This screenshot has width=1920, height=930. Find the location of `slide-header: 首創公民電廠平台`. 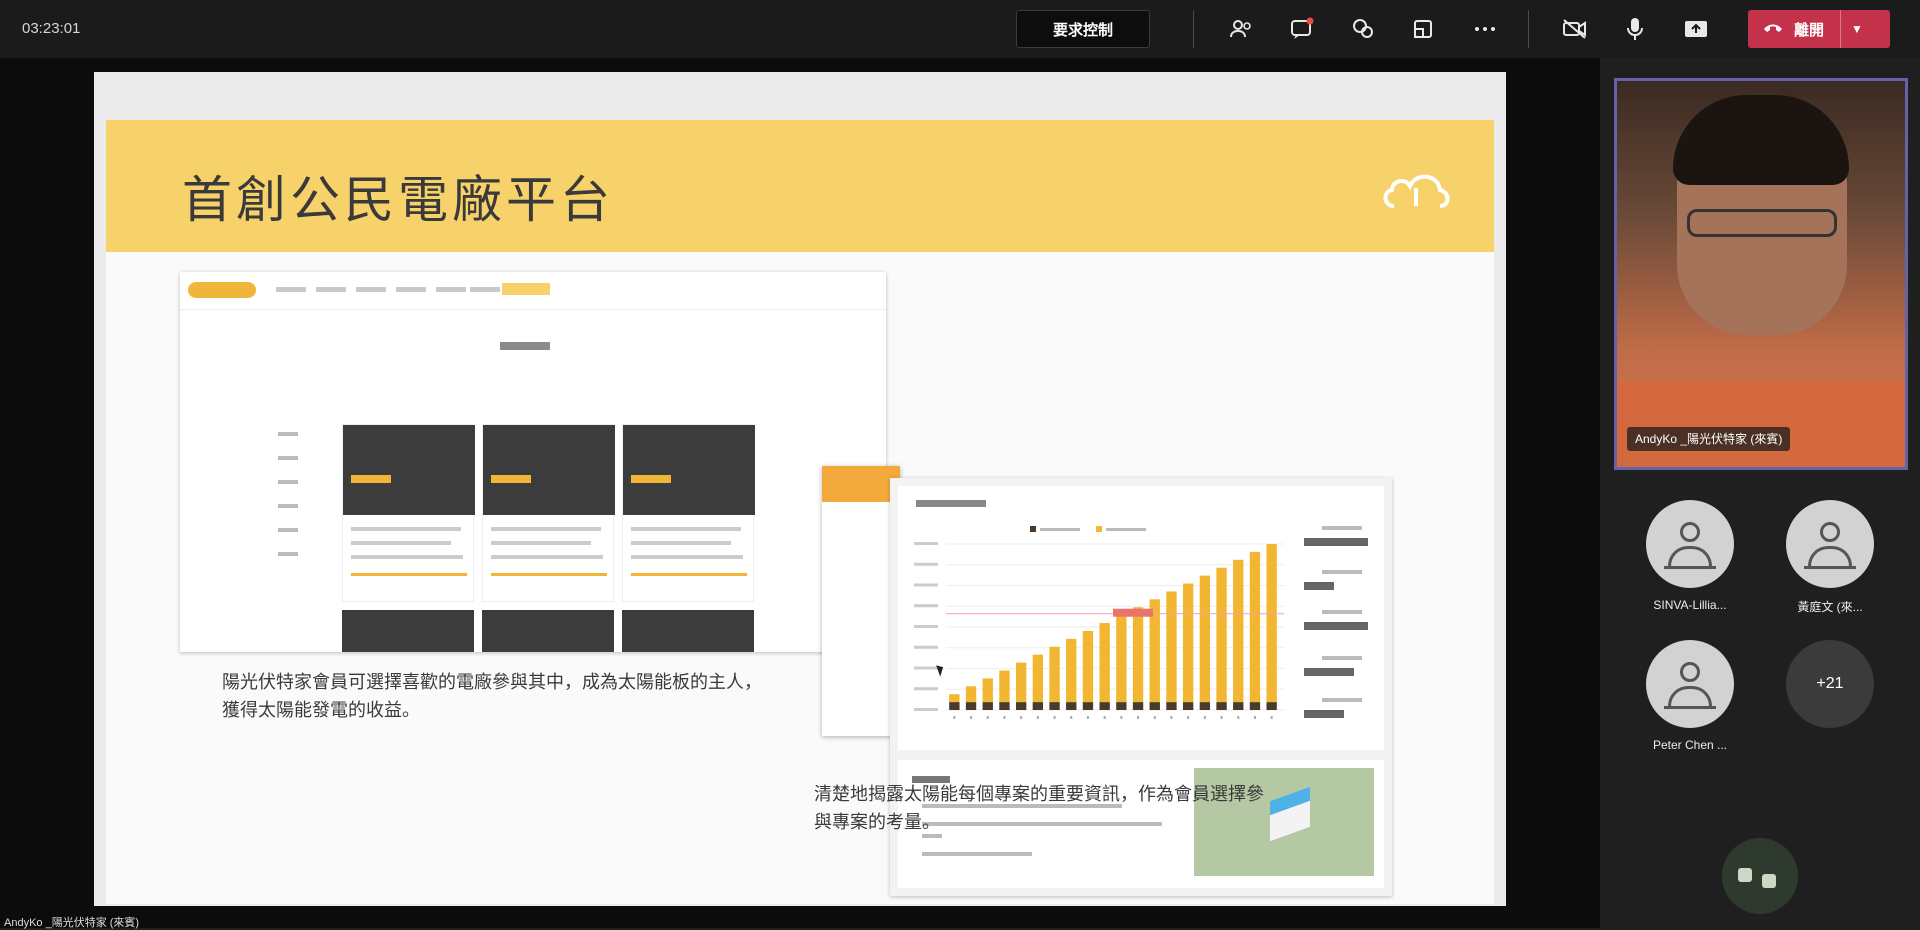

slide-header: 首創公民電廠平台 is located at coordinates (800, 186).